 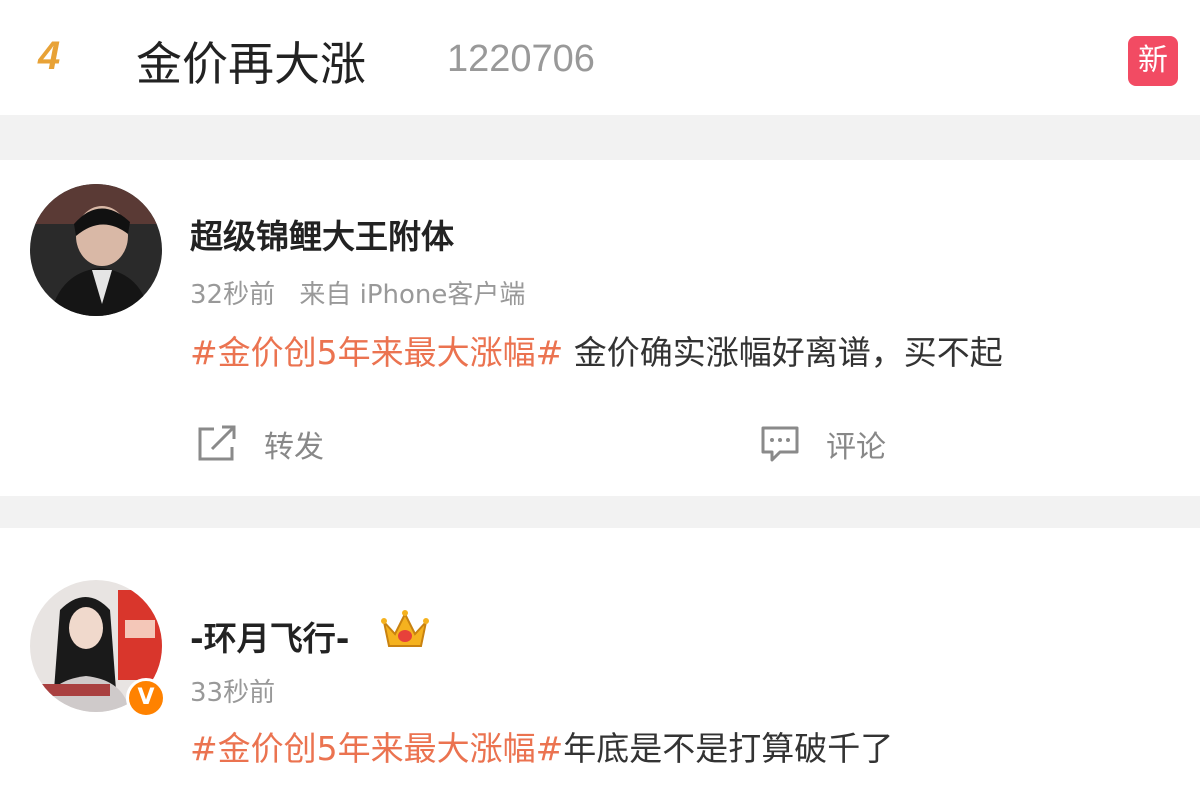 I want to click on post-content: #金价创5年来最大涨幅#年底是不是打算破千了, so click(x=541, y=746).